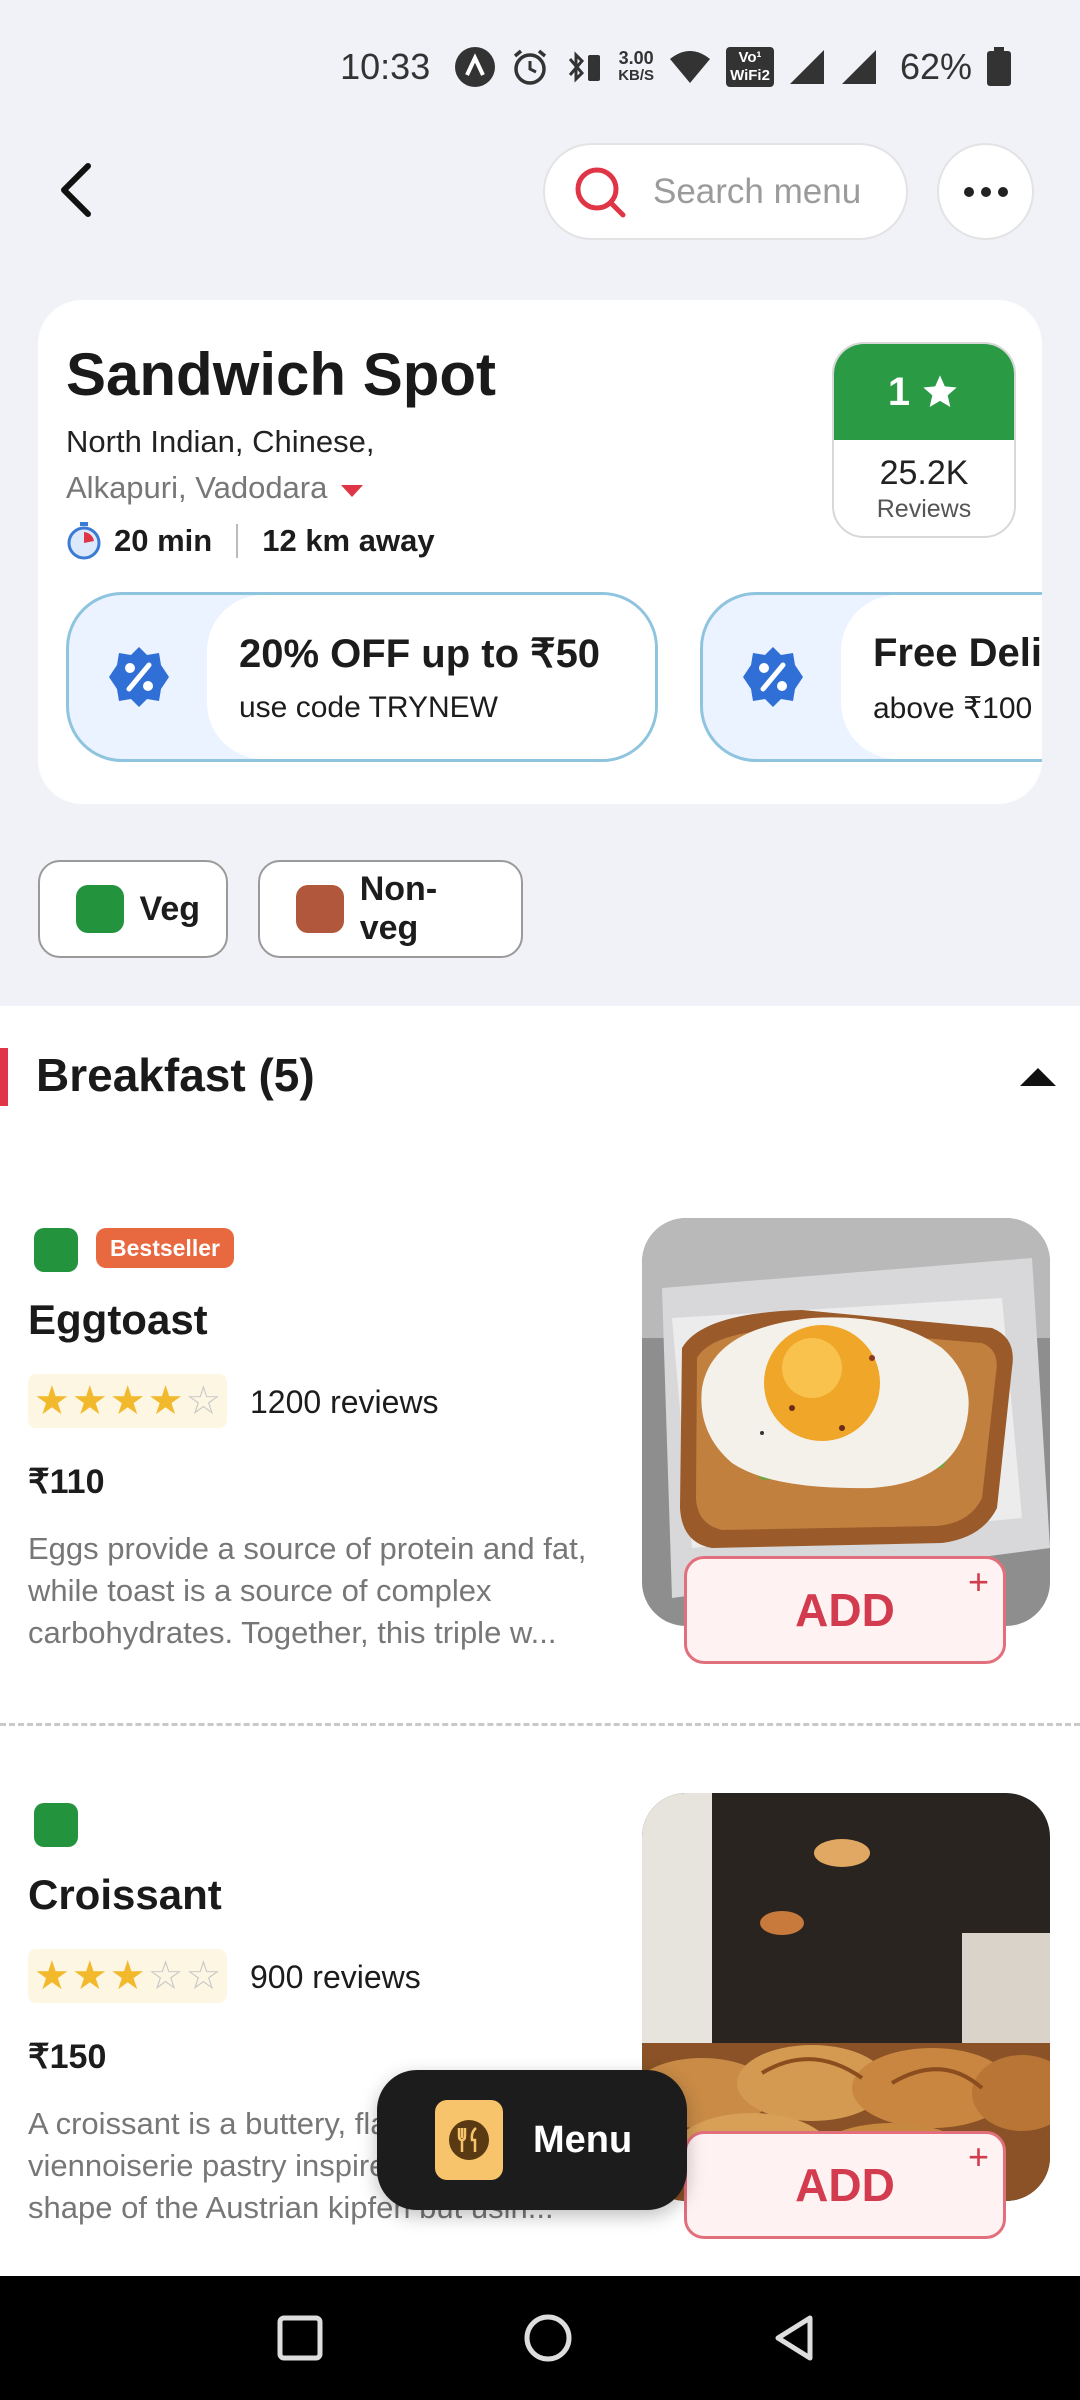 This screenshot has height=2400, width=1080. Describe the element at coordinates (84, 541) in the screenshot. I see `timer-icon` at that location.